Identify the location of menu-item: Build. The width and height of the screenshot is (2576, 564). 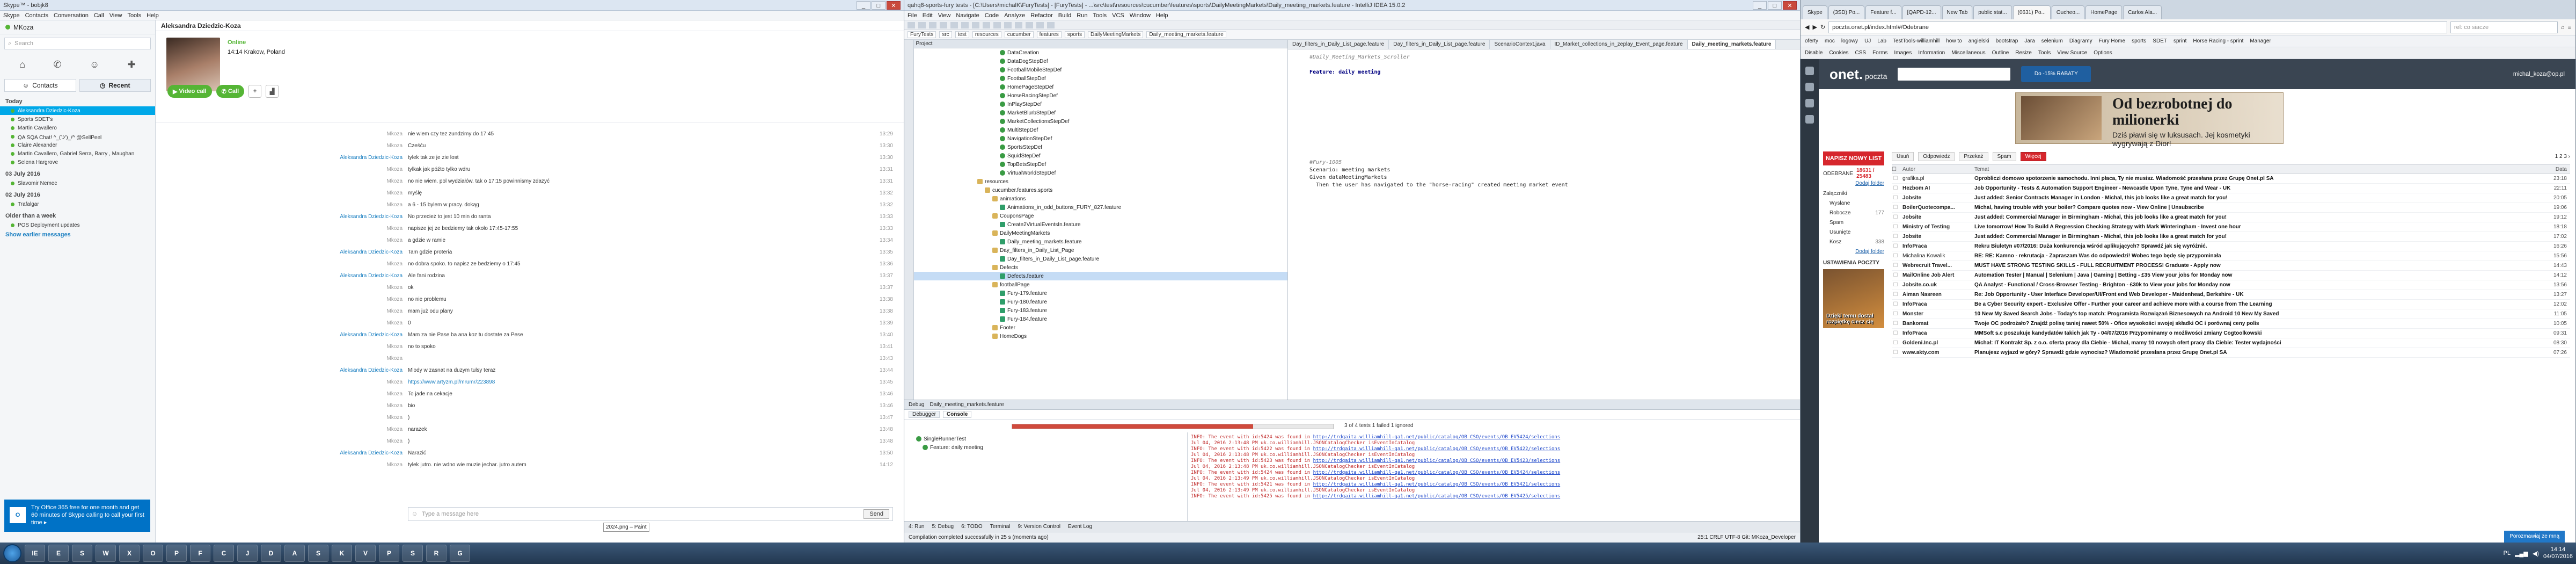
(1064, 15).